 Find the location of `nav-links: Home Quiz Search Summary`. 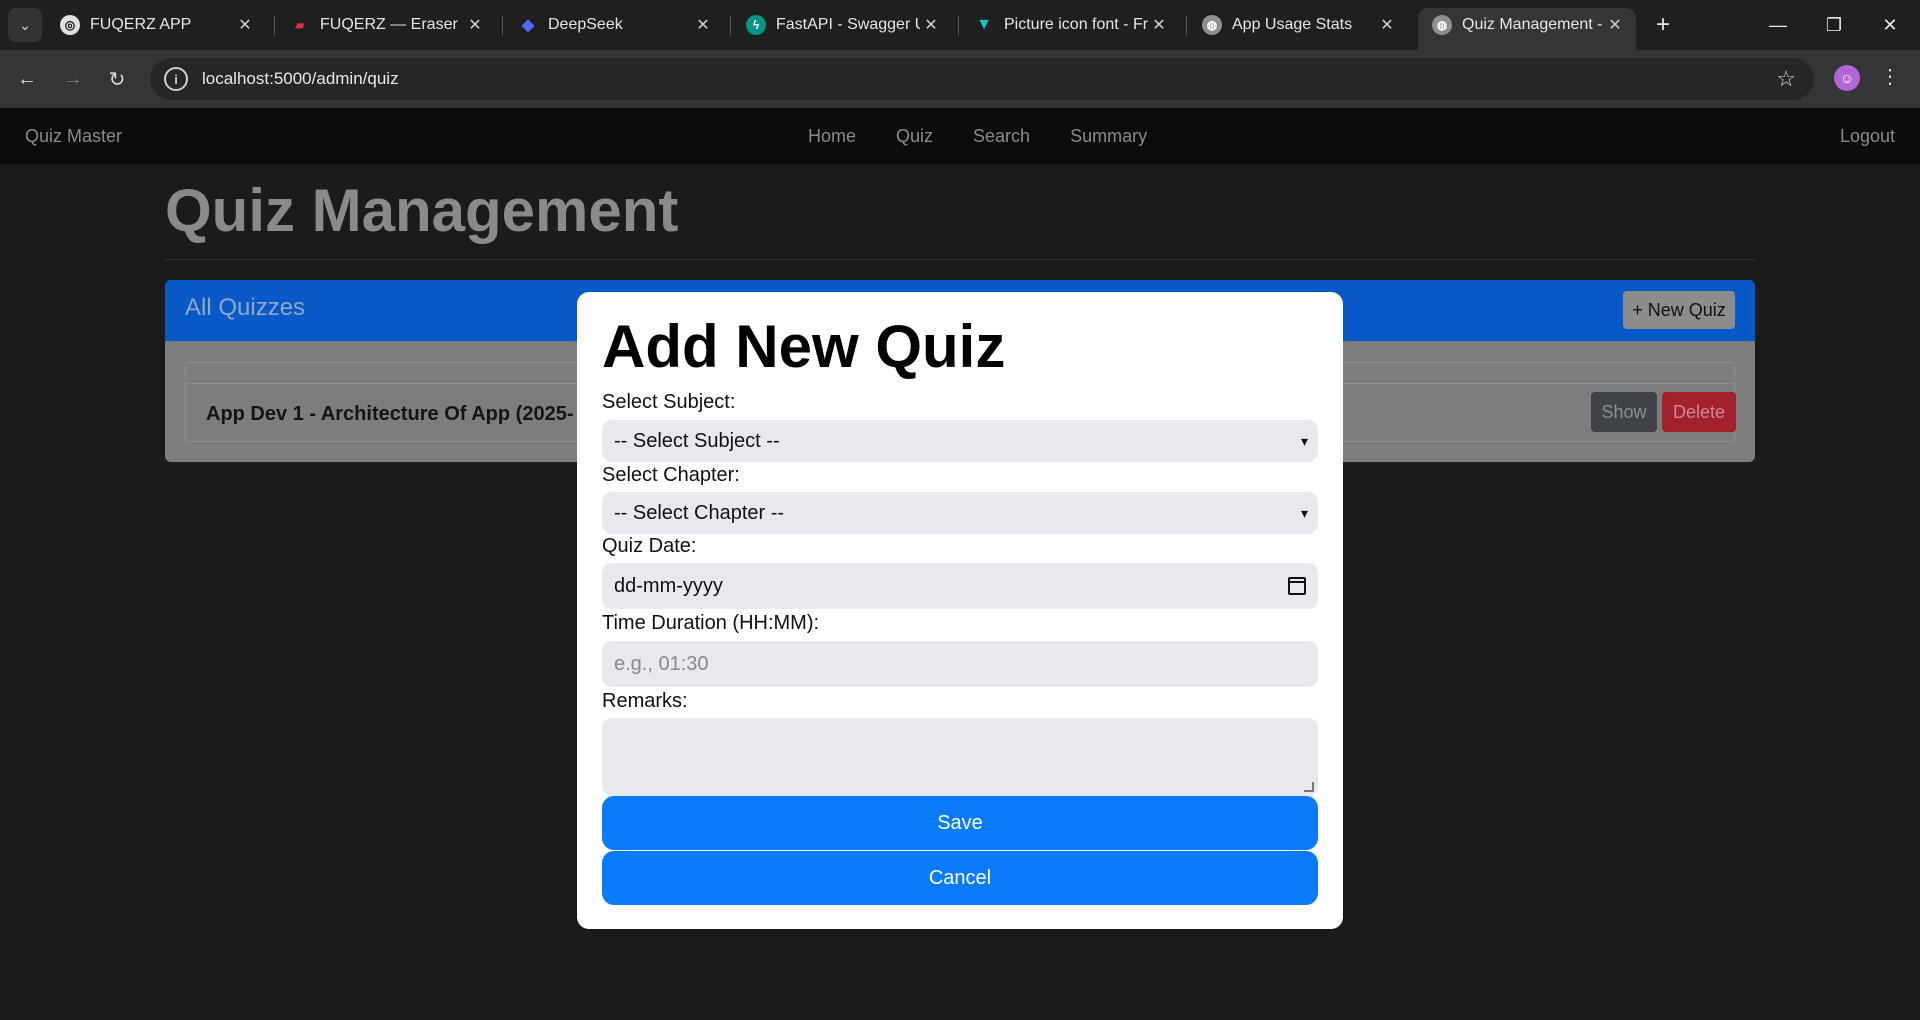

nav-links: Home Quiz Search Summary is located at coordinates (997, 136).